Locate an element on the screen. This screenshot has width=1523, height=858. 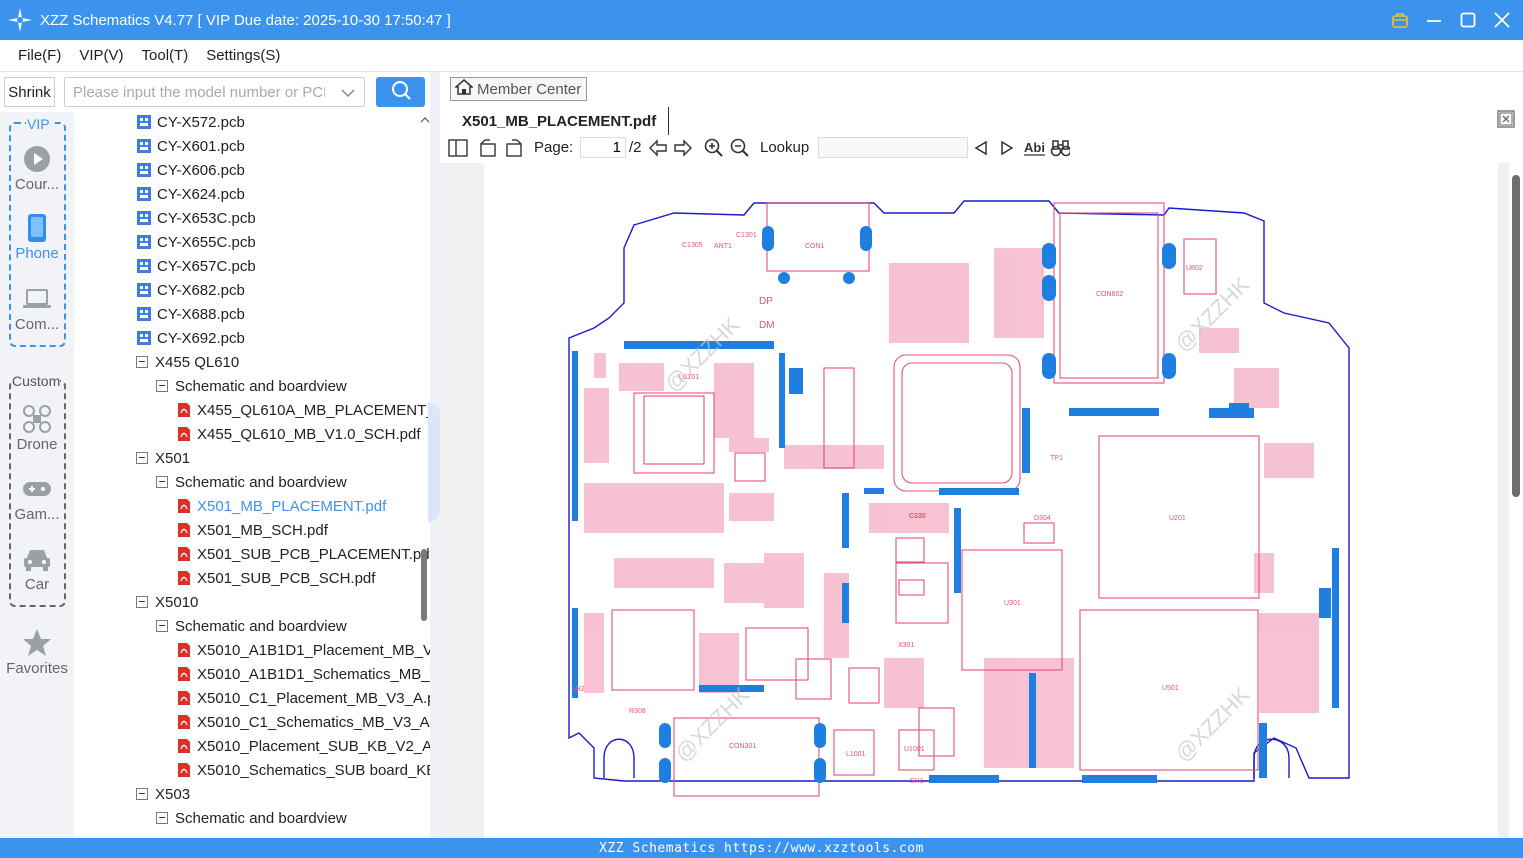
tree-item-pcb: CY-X606.pcb is located at coordinates (190, 170).